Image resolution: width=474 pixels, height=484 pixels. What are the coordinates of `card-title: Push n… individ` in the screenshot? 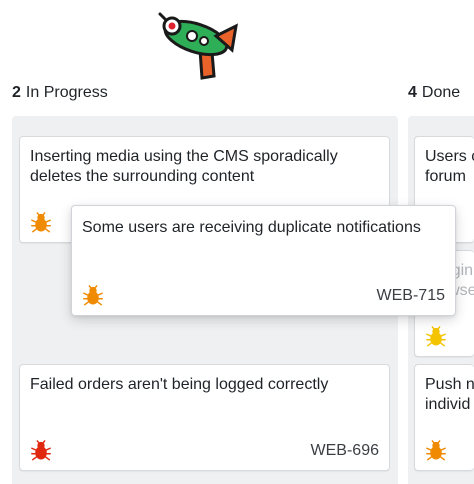 It's located at (449, 394).